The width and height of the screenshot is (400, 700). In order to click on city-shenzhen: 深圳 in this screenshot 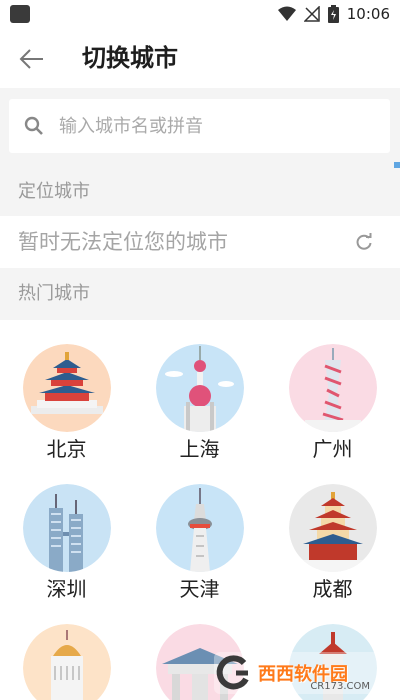, I will do `click(66, 544)`.